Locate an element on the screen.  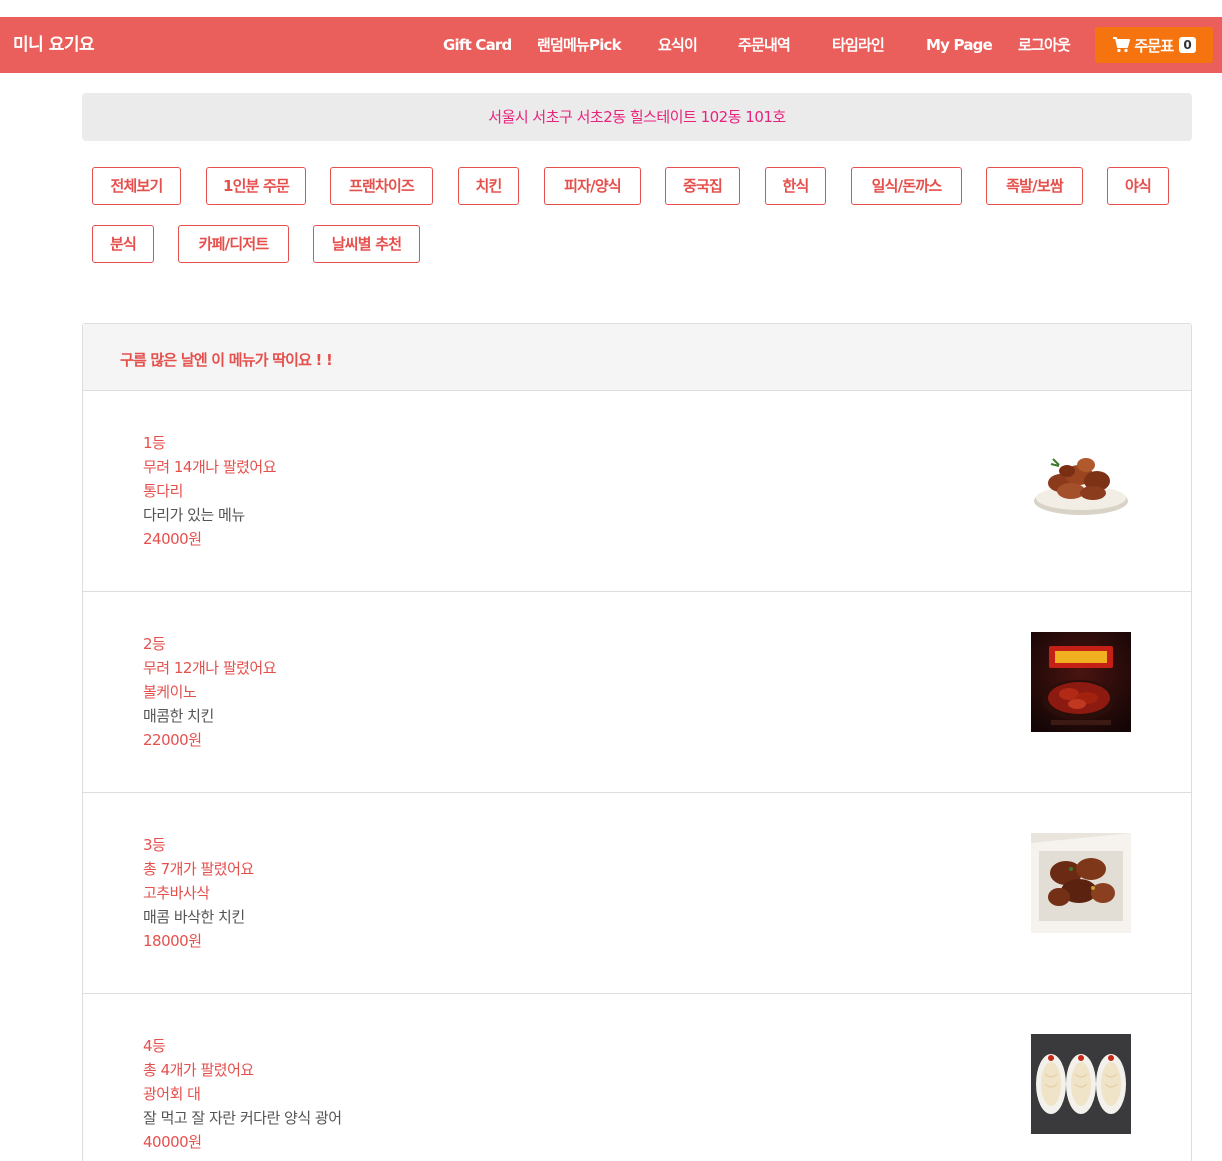
category-snack: 분식 is located at coordinates (123, 244).